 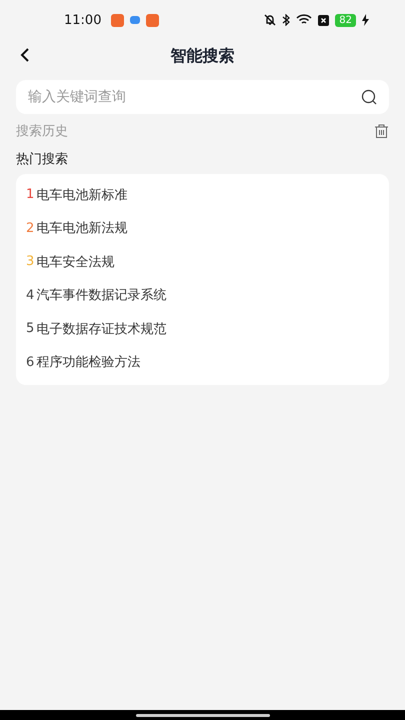 I want to click on hot-search-item: 4 汽车事件数据记录系统, so click(x=202, y=295).